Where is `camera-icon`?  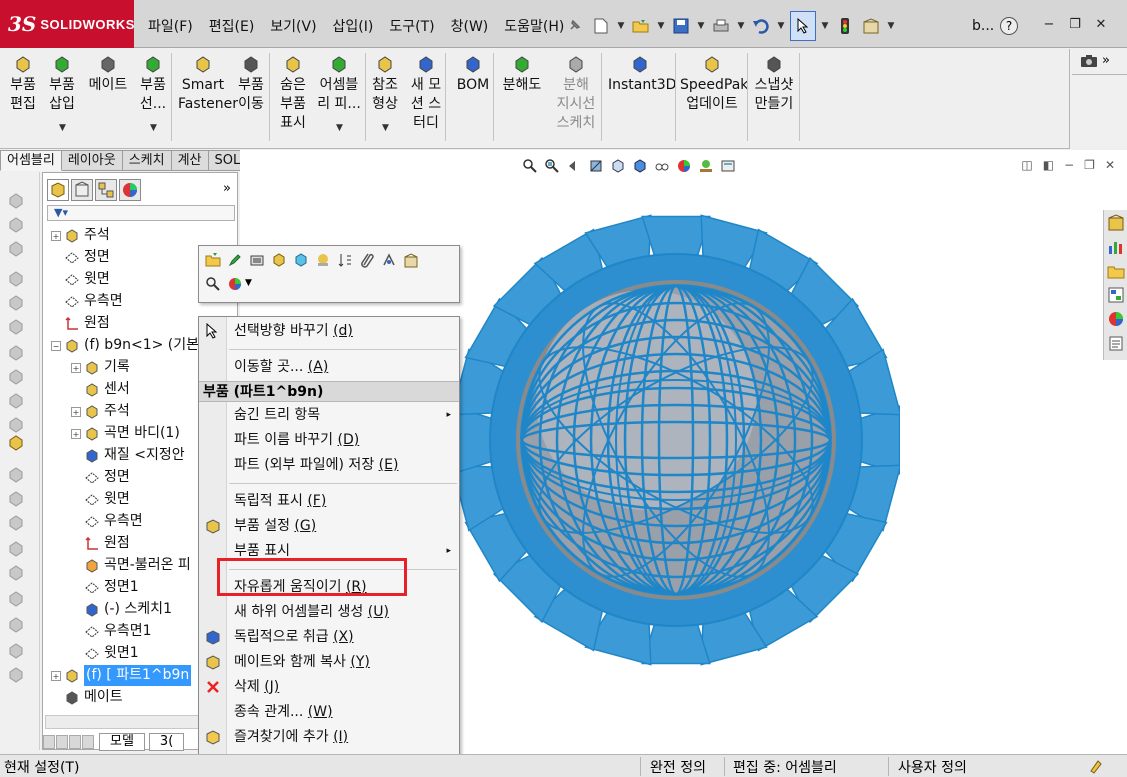 camera-icon is located at coordinates (1089, 61).